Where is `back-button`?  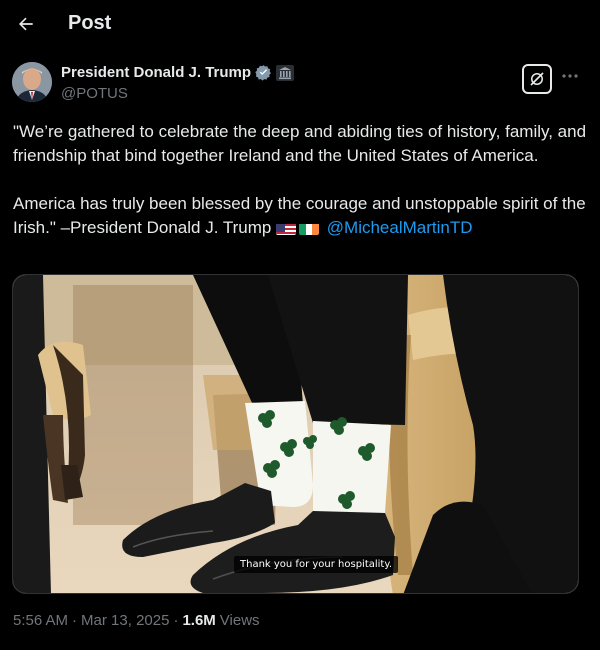
back-button is located at coordinates (26, 24).